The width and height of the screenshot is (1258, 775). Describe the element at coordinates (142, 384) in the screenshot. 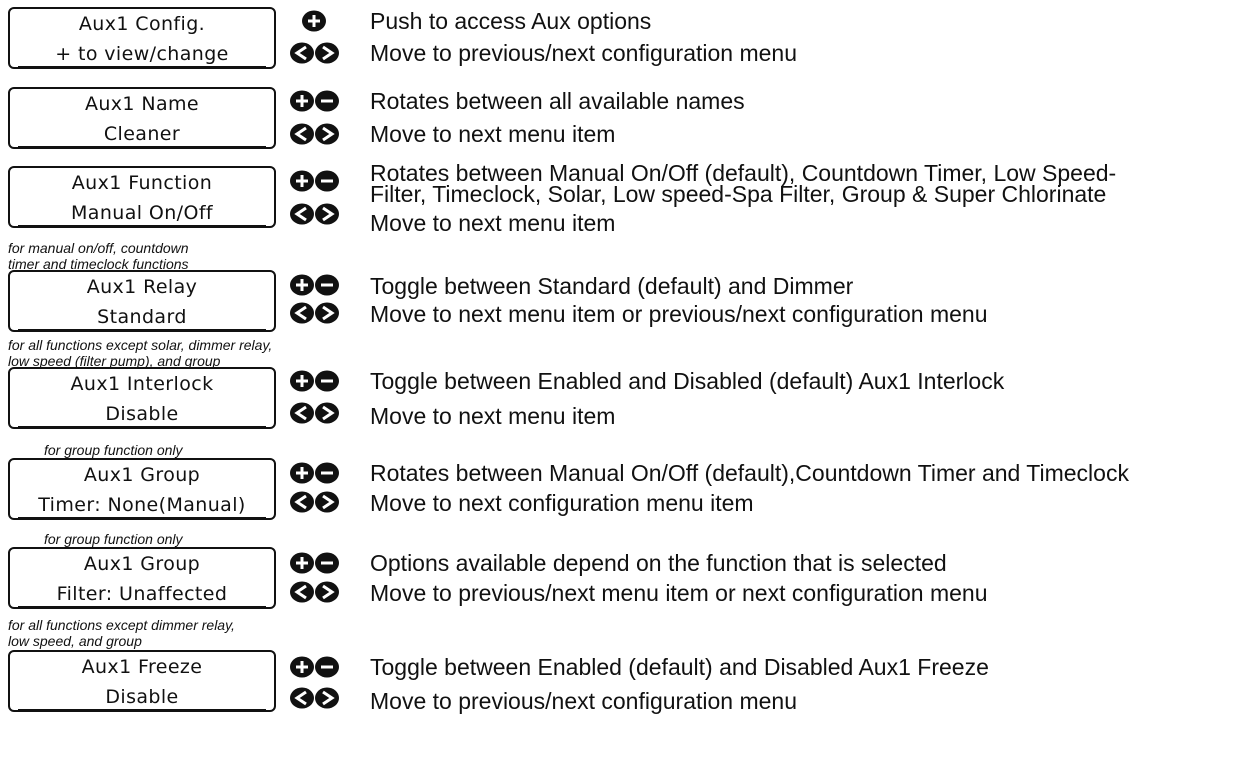

I see `lcd-line-1: Aux1 Interlock` at that location.